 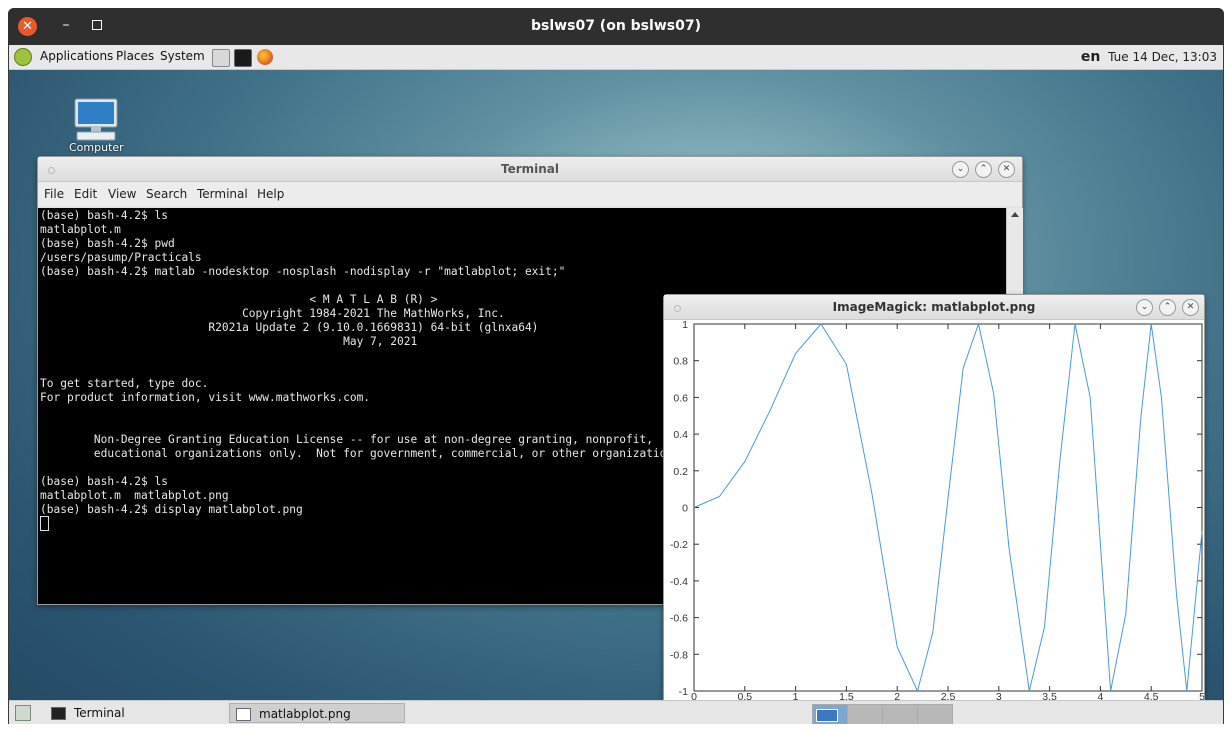 What do you see at coordinates (229, 341) in the screenshot?
I see `terminal-line: May 7, 2021` at bounding box center [229, 341].